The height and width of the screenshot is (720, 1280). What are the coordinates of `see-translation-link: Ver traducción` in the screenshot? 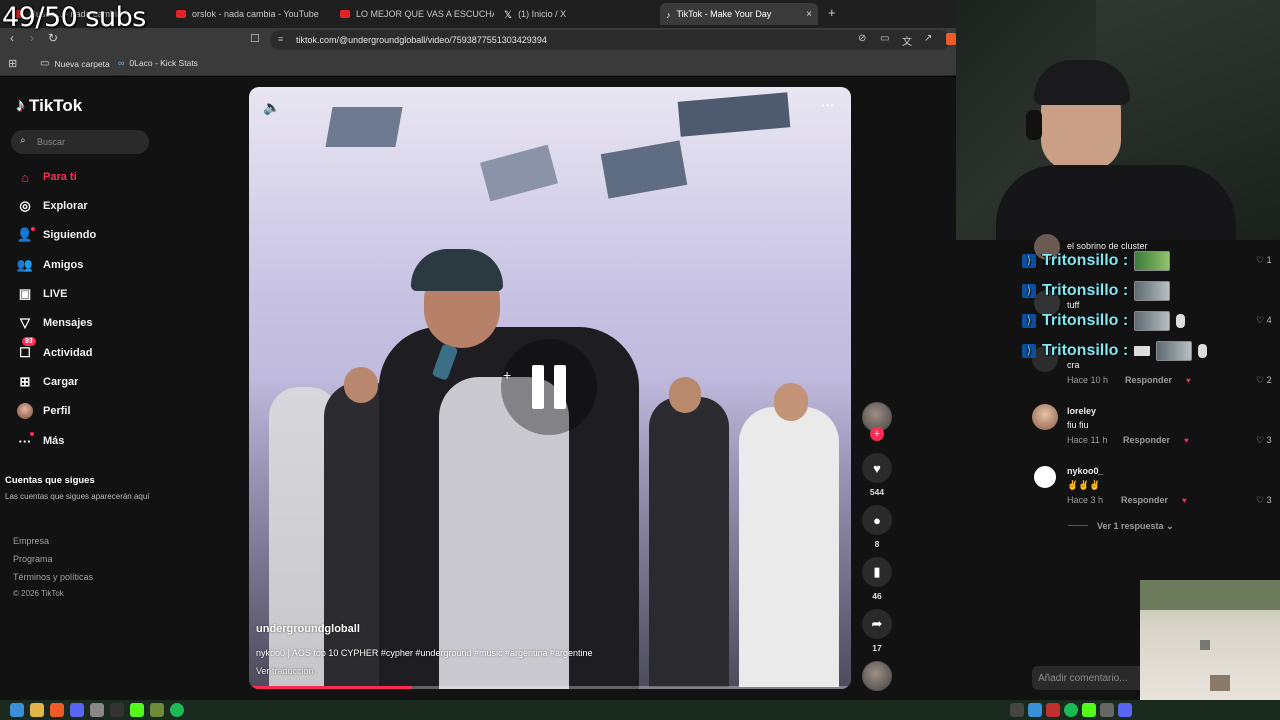 It's located at (285, 671).